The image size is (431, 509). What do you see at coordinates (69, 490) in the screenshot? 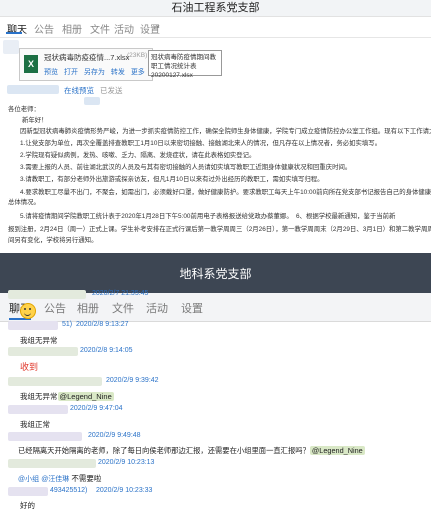
I see `sender-qq: 493425512)` at bounding box center [69, 490].